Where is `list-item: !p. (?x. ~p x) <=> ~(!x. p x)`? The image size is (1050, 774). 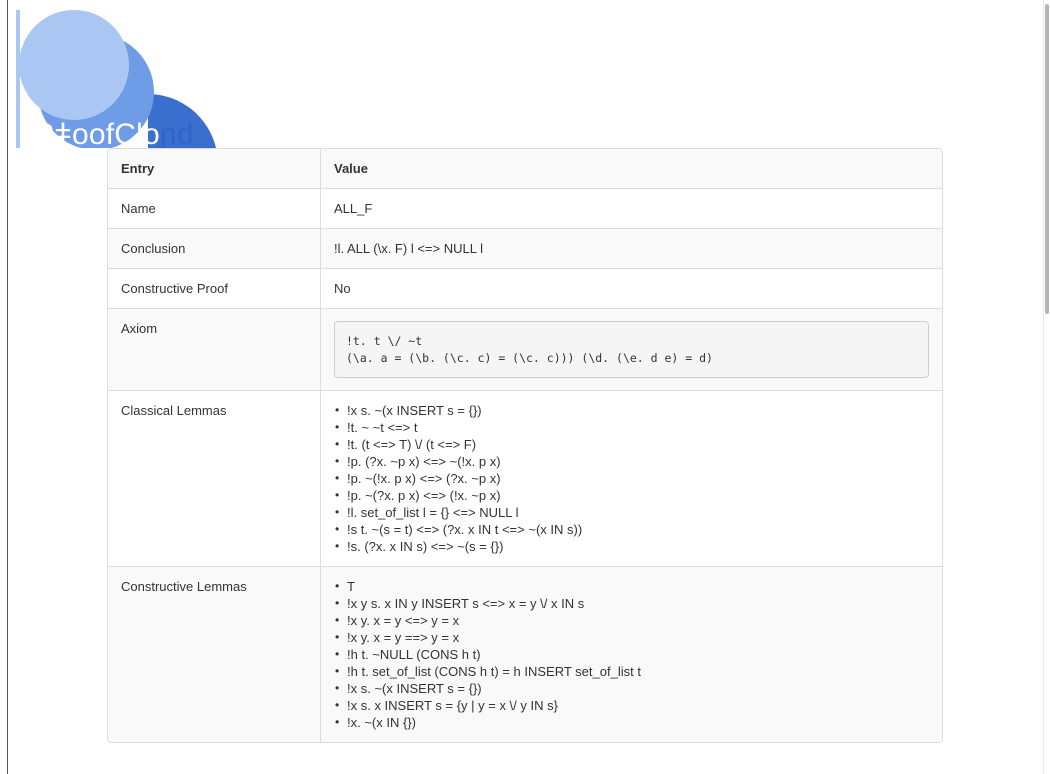
list-item: !p. (?x. ~p x) <=> ~(!x. p x) is located at coordinates (632, 461).